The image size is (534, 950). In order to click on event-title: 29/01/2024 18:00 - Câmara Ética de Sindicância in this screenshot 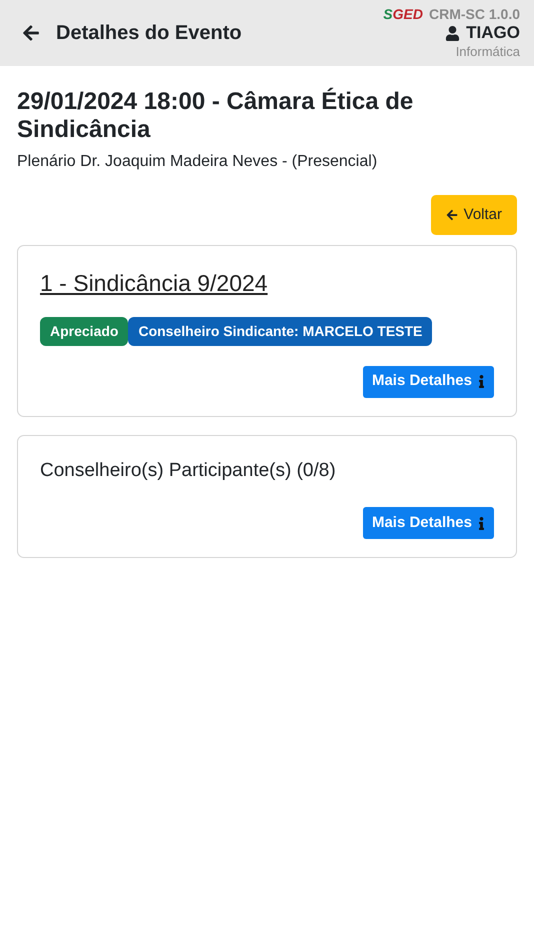, I will do `click(215, 116)`.